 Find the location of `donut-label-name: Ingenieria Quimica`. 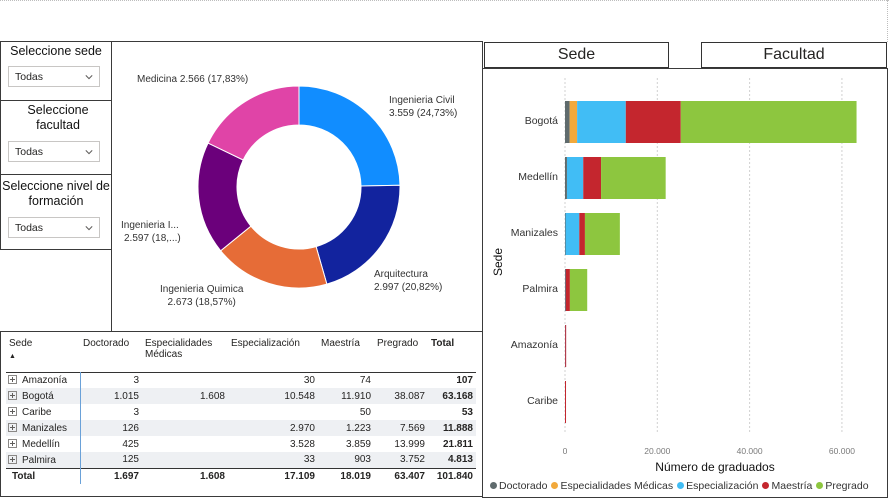

donut-label-name: Ingenieria Quimica is located at coordinates (202, 289).